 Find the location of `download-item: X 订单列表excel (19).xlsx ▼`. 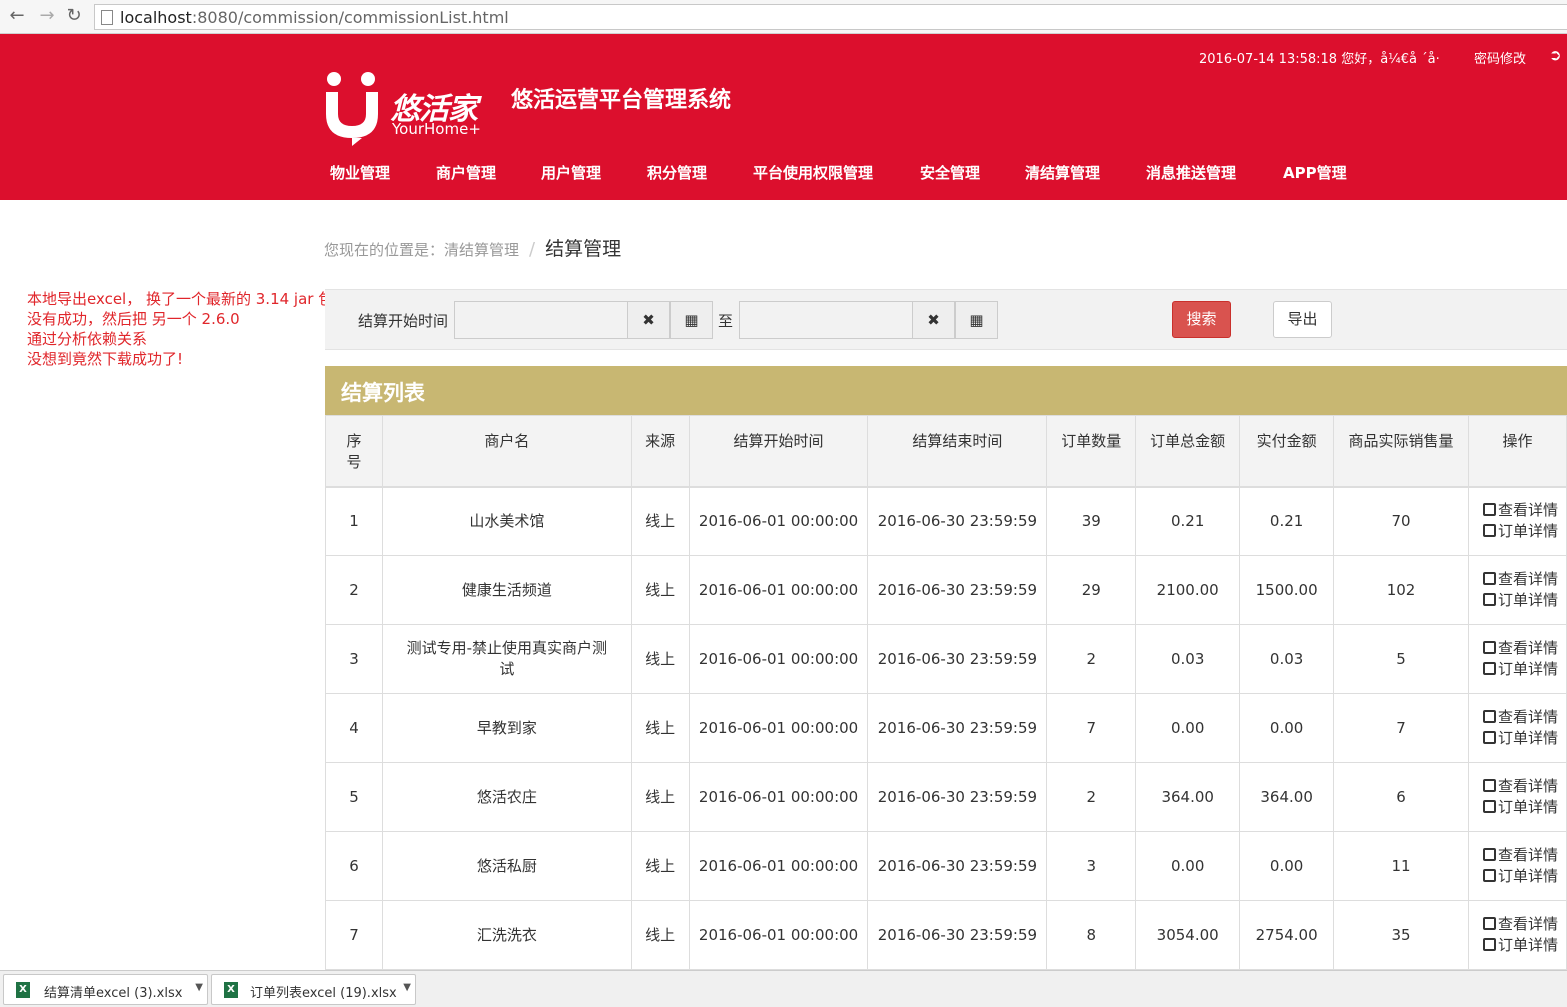

download-item: X 订单列表excel (19).xlsx ▼ is located at coordinates (313, 989).